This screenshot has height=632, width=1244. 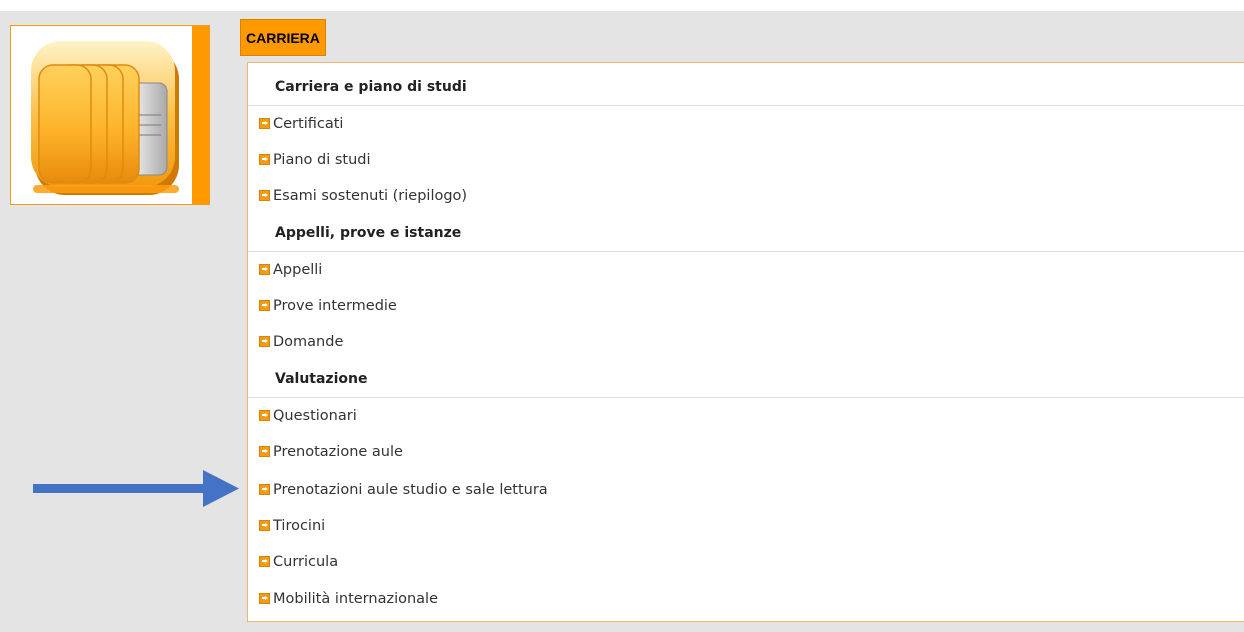 I want to click on group-title-appelli: Appelli, prove e istanze, so click(x=746, y=233).